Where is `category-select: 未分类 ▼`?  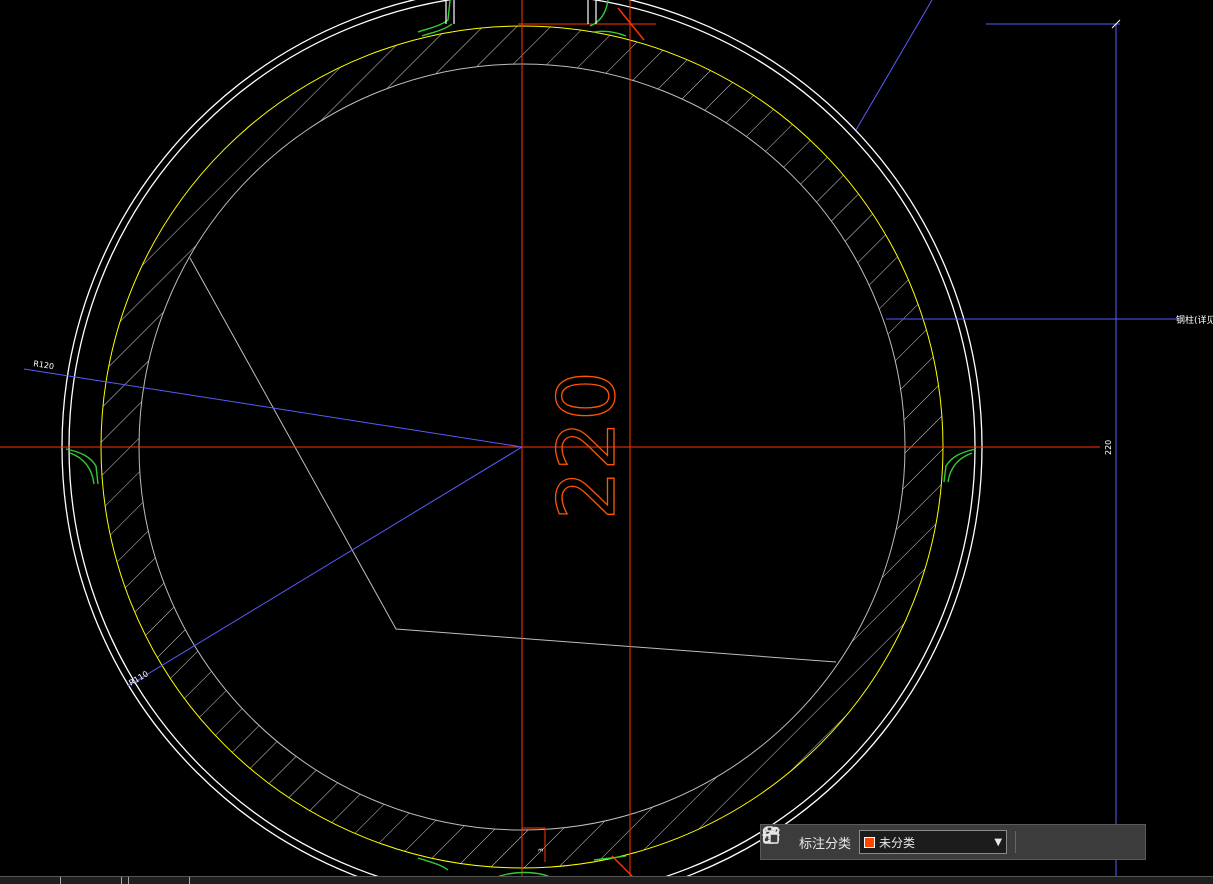
category-select: 未分类 ▼ is located at coordinates (933, 842).